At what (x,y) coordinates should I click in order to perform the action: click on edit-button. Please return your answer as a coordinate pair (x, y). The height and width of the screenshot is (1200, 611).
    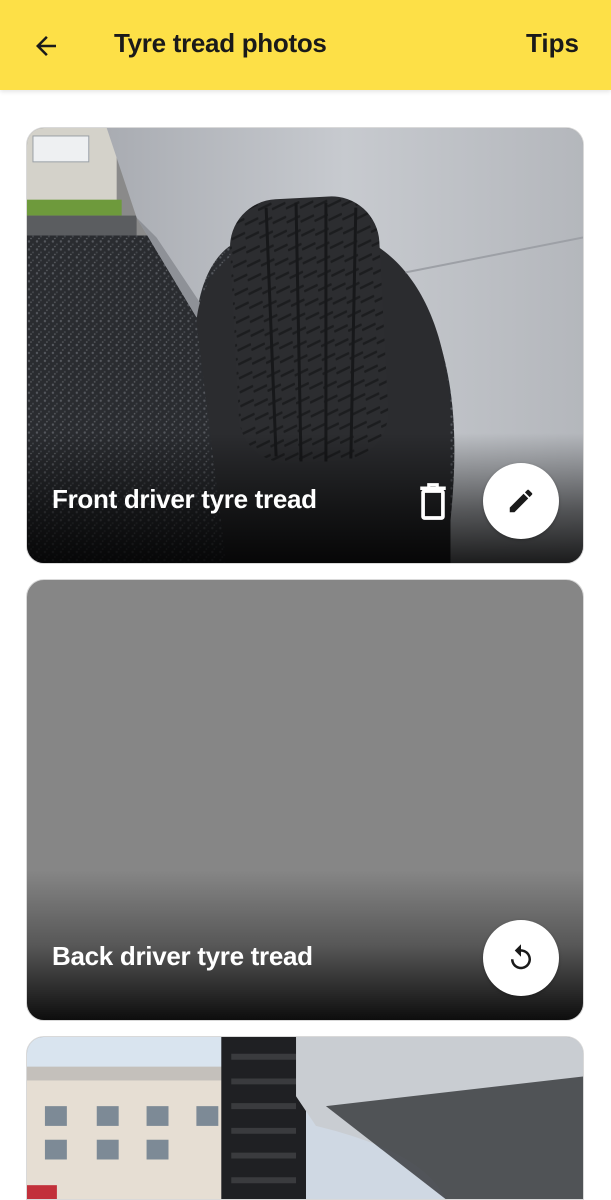
    Looking at the image, I should click on (521, 501).